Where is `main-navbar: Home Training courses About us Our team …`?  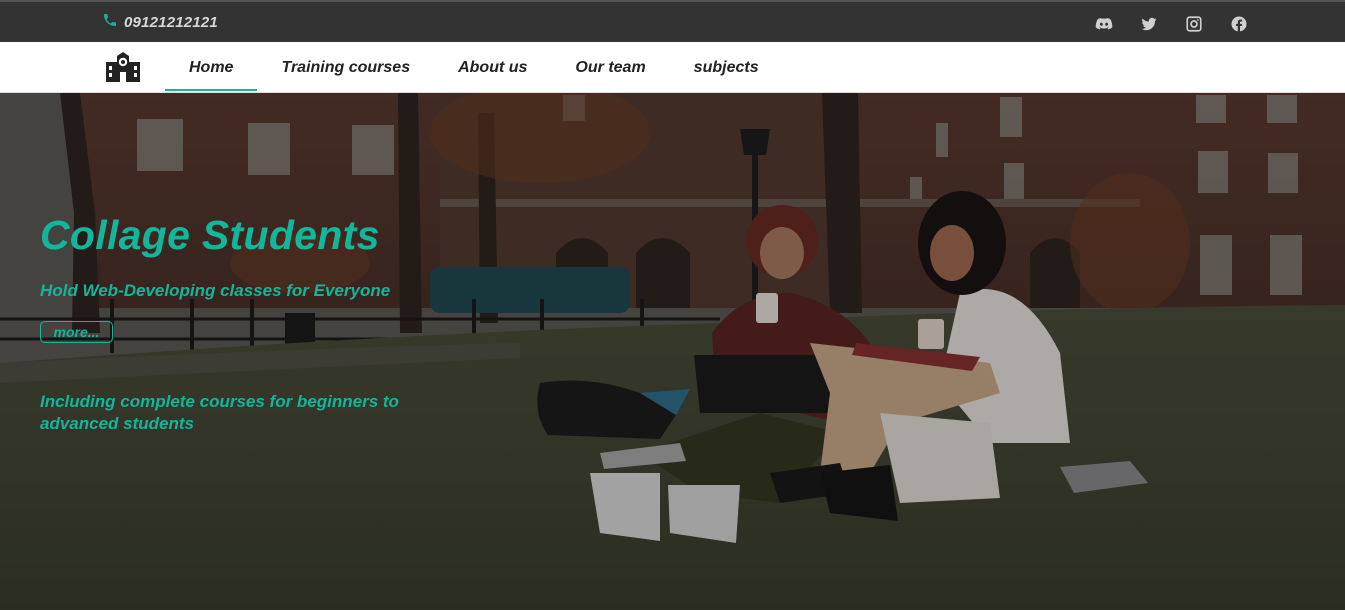 main-navbar: Home Training courses About us Our team … is located at coordinates (672, 67).